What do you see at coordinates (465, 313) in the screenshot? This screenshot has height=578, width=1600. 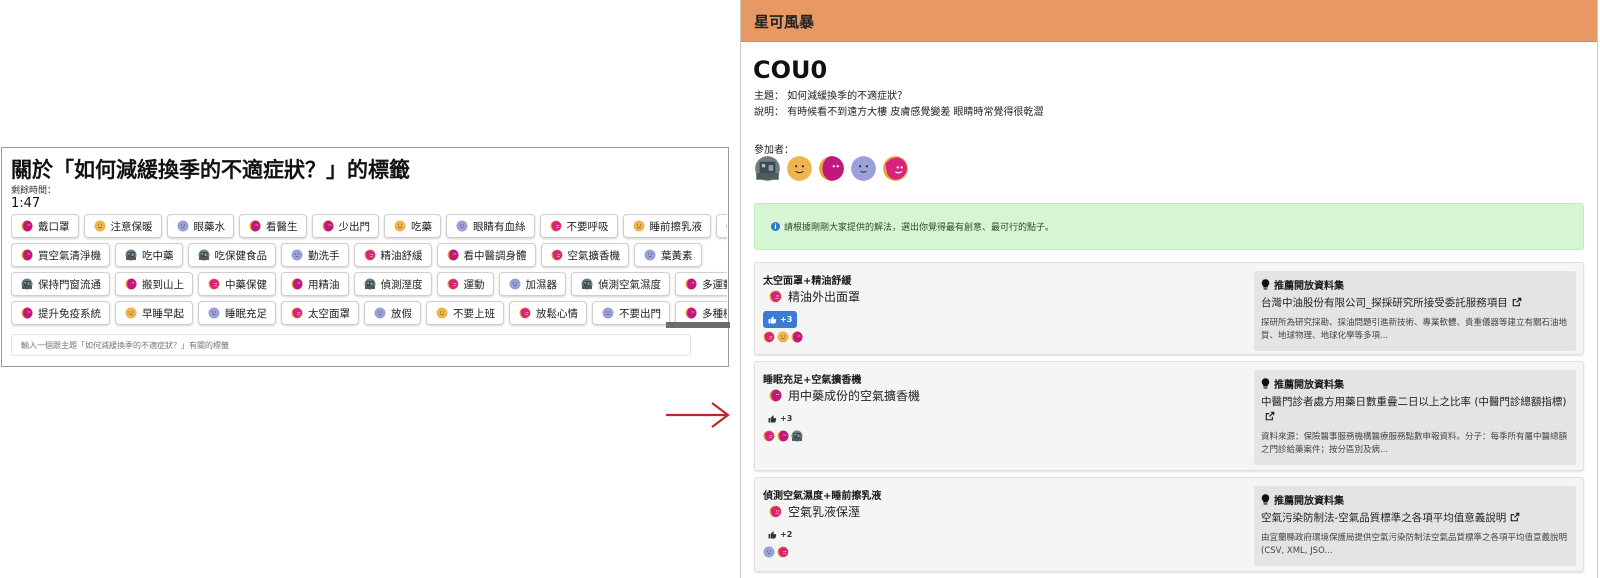 I see `tag-chip: 不要上班` at bounding box center [465, 313].